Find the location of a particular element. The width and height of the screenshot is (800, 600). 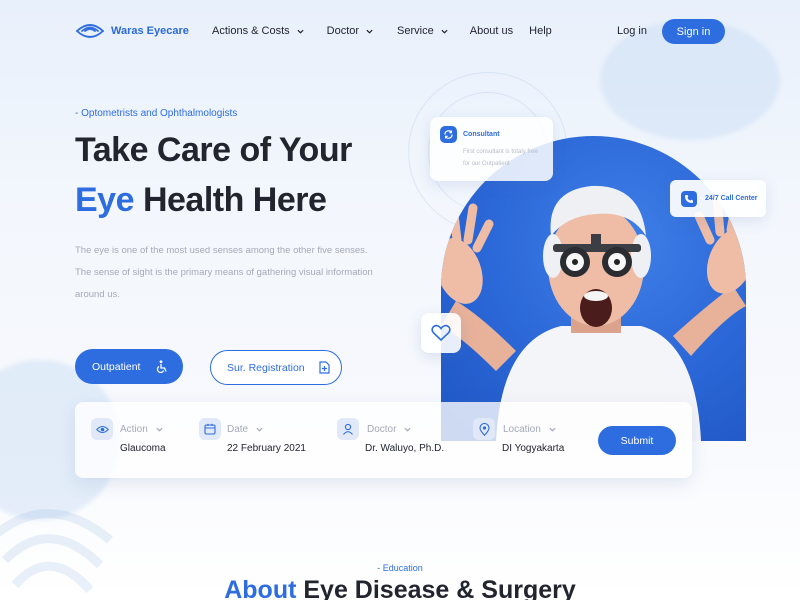

call-center-label: 24/7 Call Center is located at coordinates (731, 198).